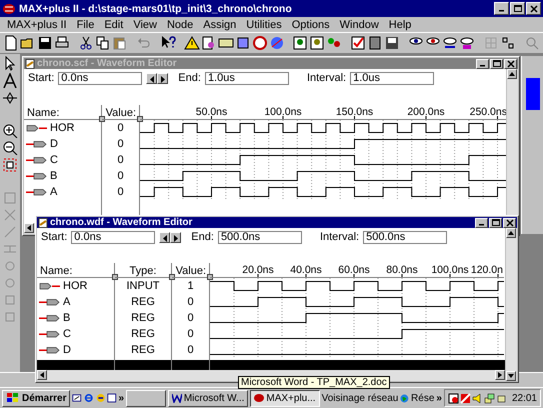 Image resolution: width=543 pixels, height=408 pixels. I want to click on window-title: chrono.scf - Waveform Editor, so click(107, 63).